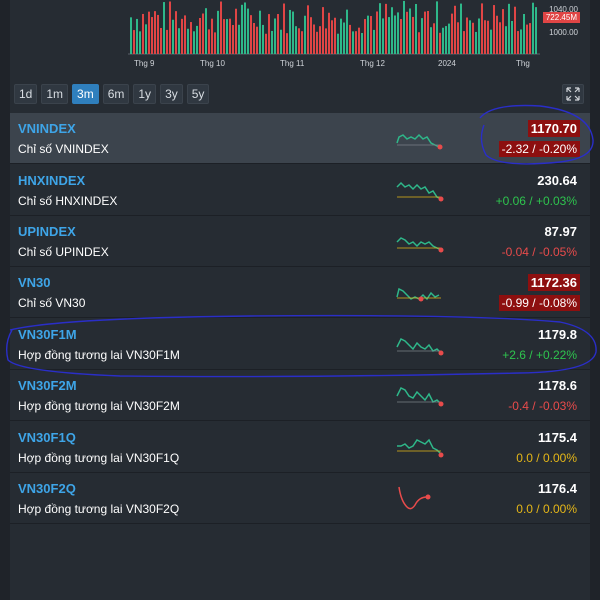 This screenshot has width=600, height=600. What do you see at coordinates (47, 231) in the screenshot?
I see `row-symbol: UPINDEX` at bounding box center [47, 231].